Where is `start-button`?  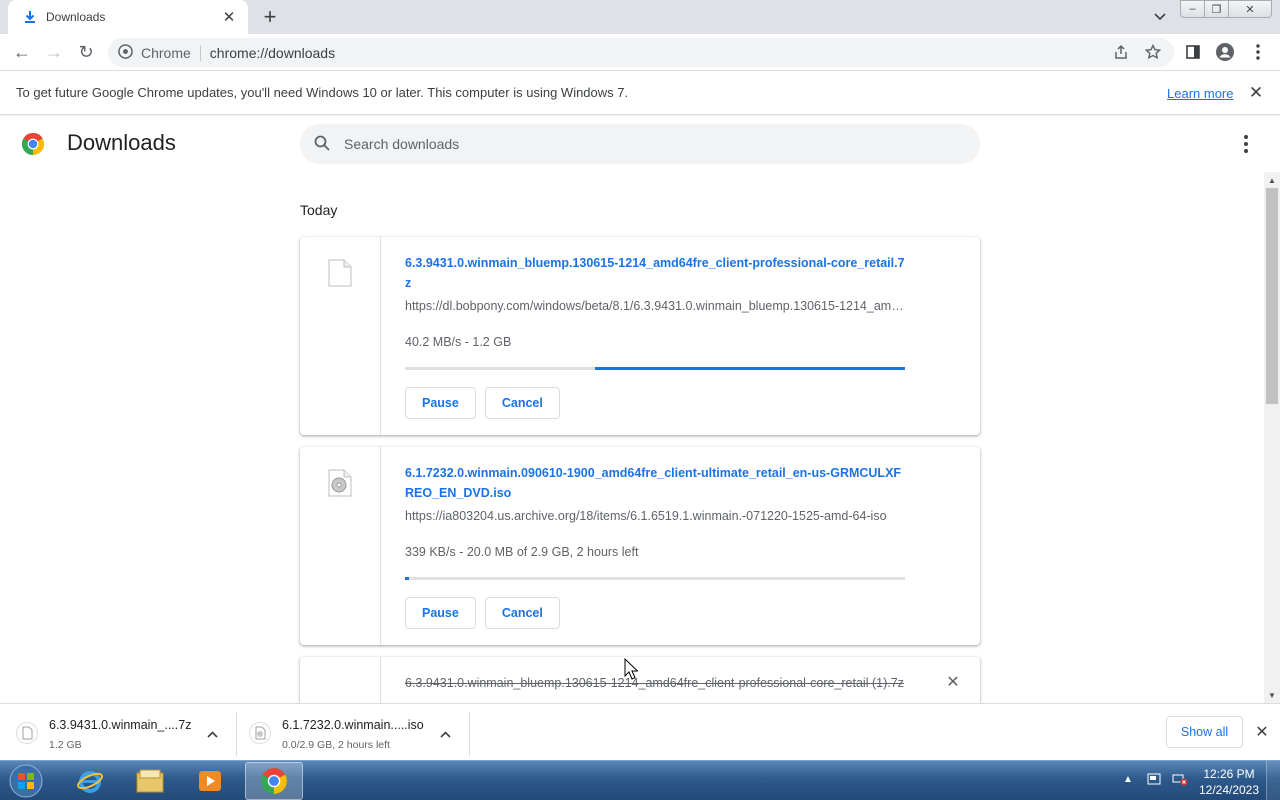
start-button is located at coordinates (26, 781).